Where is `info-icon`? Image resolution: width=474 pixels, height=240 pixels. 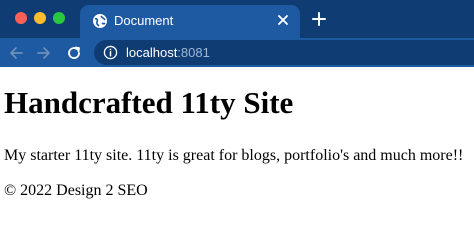
info-icon is located at coordinates (110, 52).